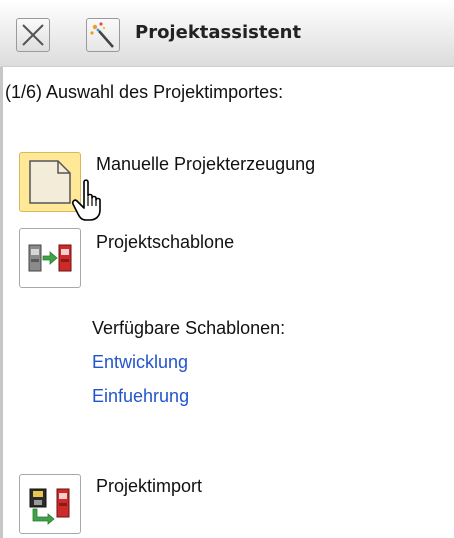  What do you see at coordinates (86, 200) in the screenshot?
I see `hand-cursor-icon` at bounding box center [86, 200].